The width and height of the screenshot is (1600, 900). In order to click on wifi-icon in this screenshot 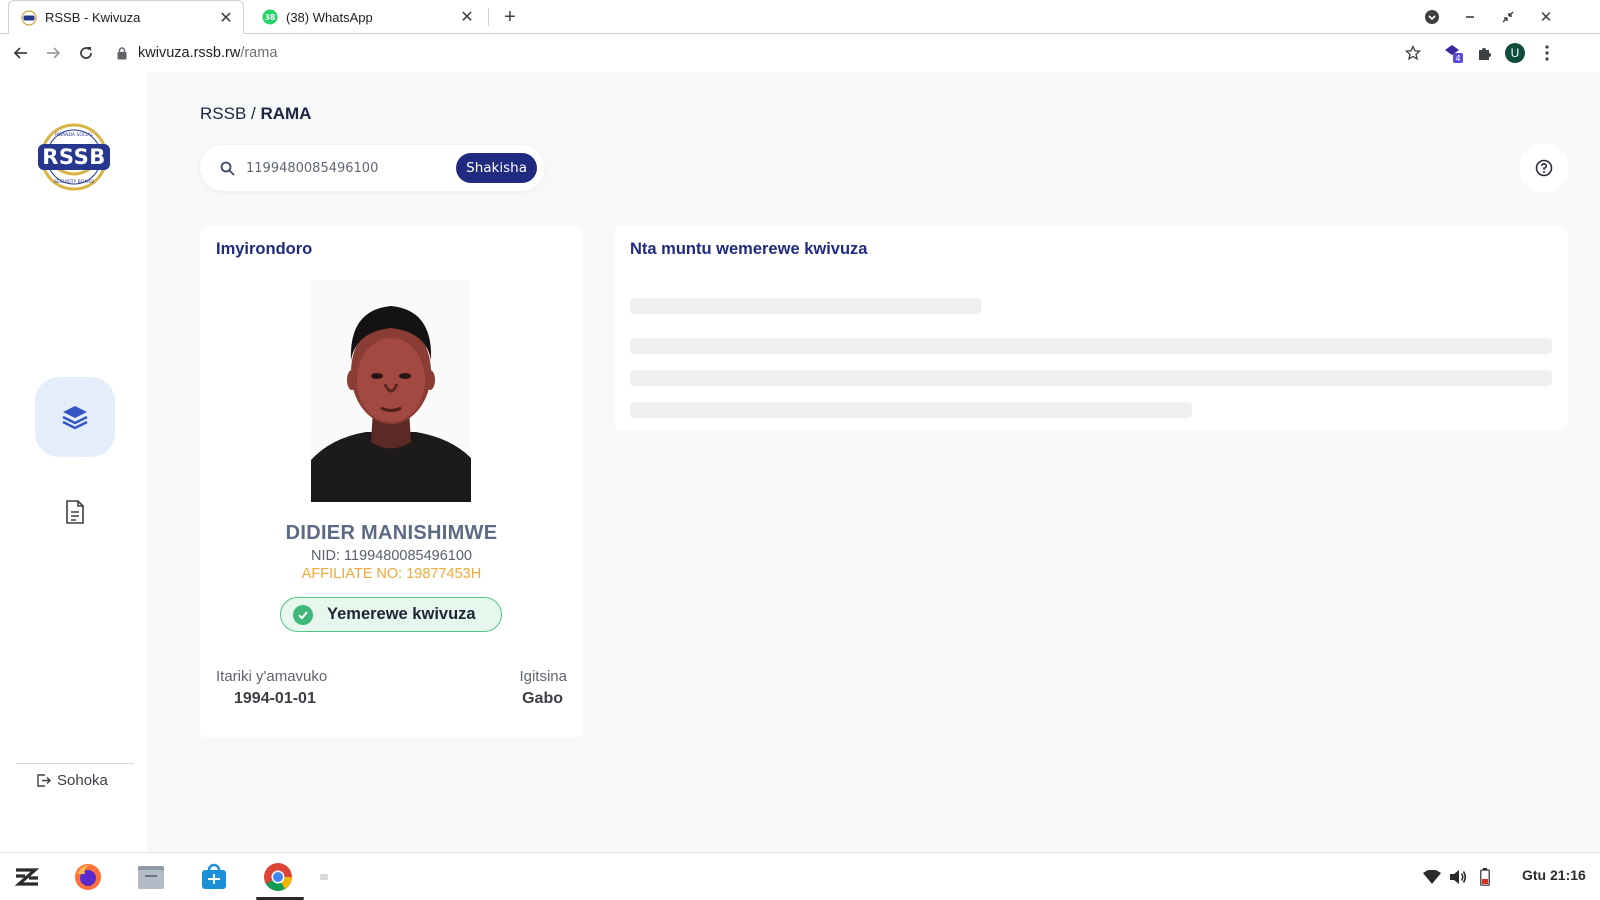, I will do `click(1432, 877)`.